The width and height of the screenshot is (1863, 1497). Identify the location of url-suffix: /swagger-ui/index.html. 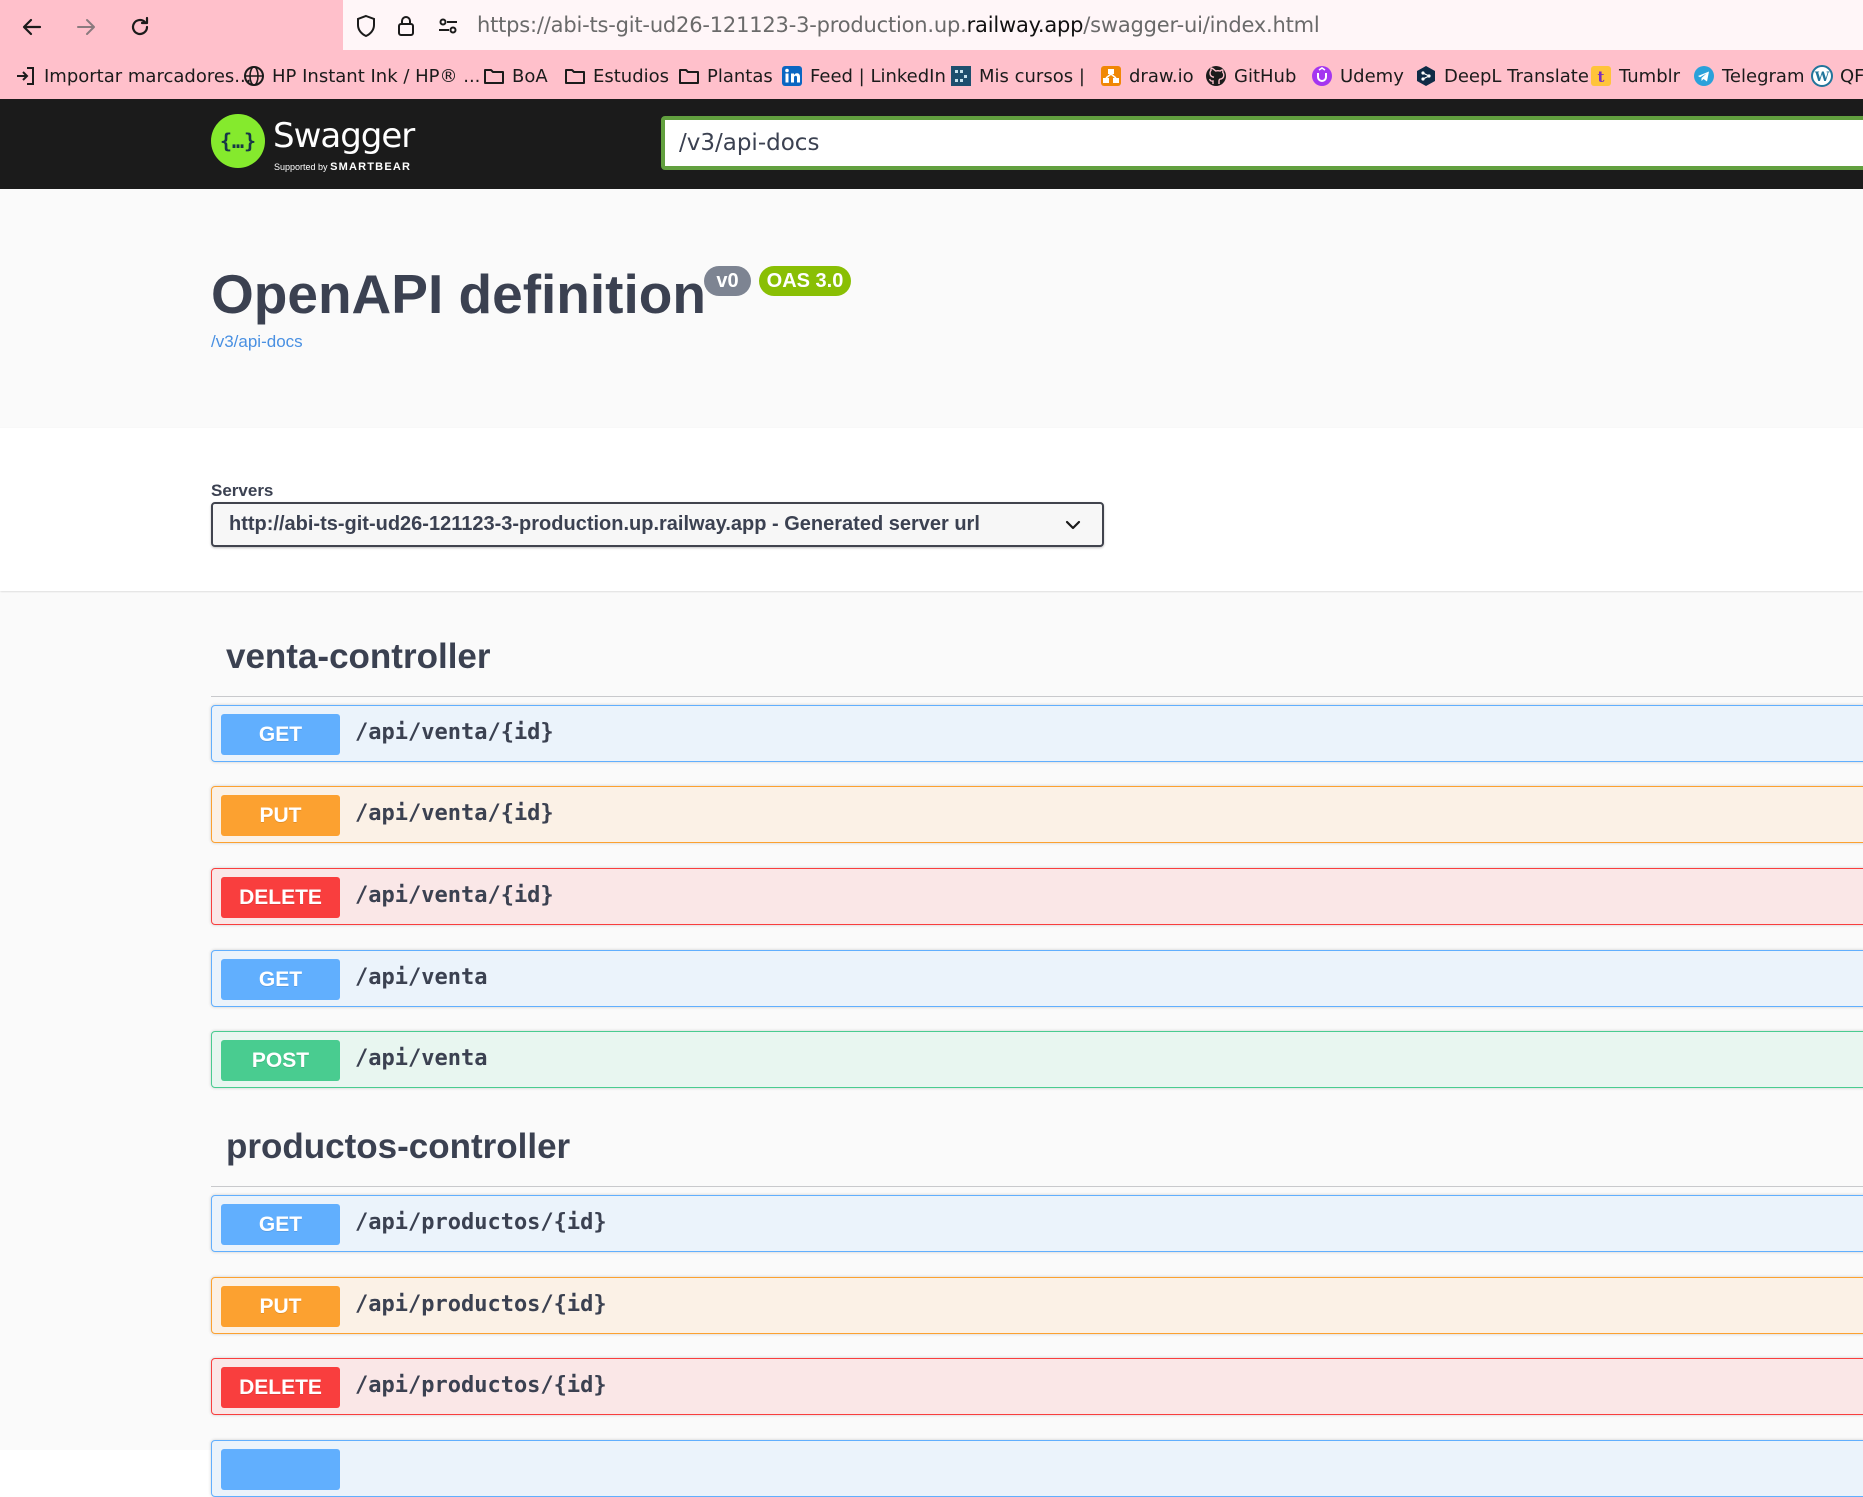
(1201, 25).